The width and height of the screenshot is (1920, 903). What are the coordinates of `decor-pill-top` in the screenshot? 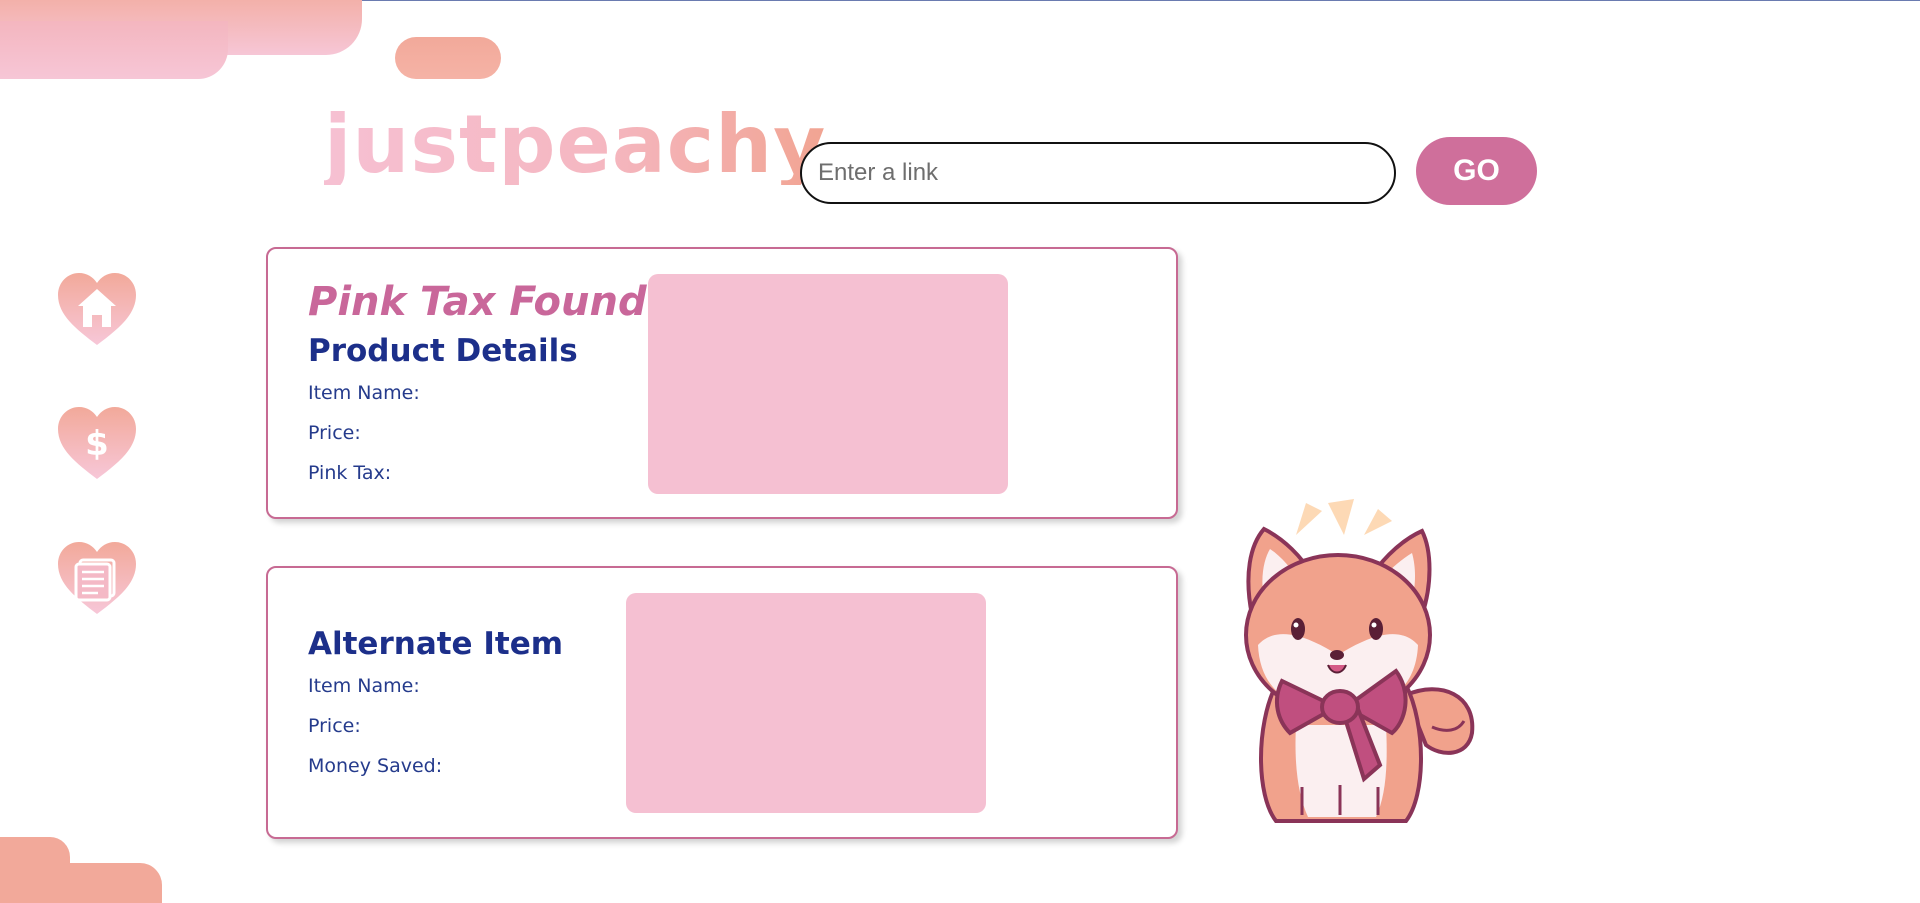 It's located at (448, 58).